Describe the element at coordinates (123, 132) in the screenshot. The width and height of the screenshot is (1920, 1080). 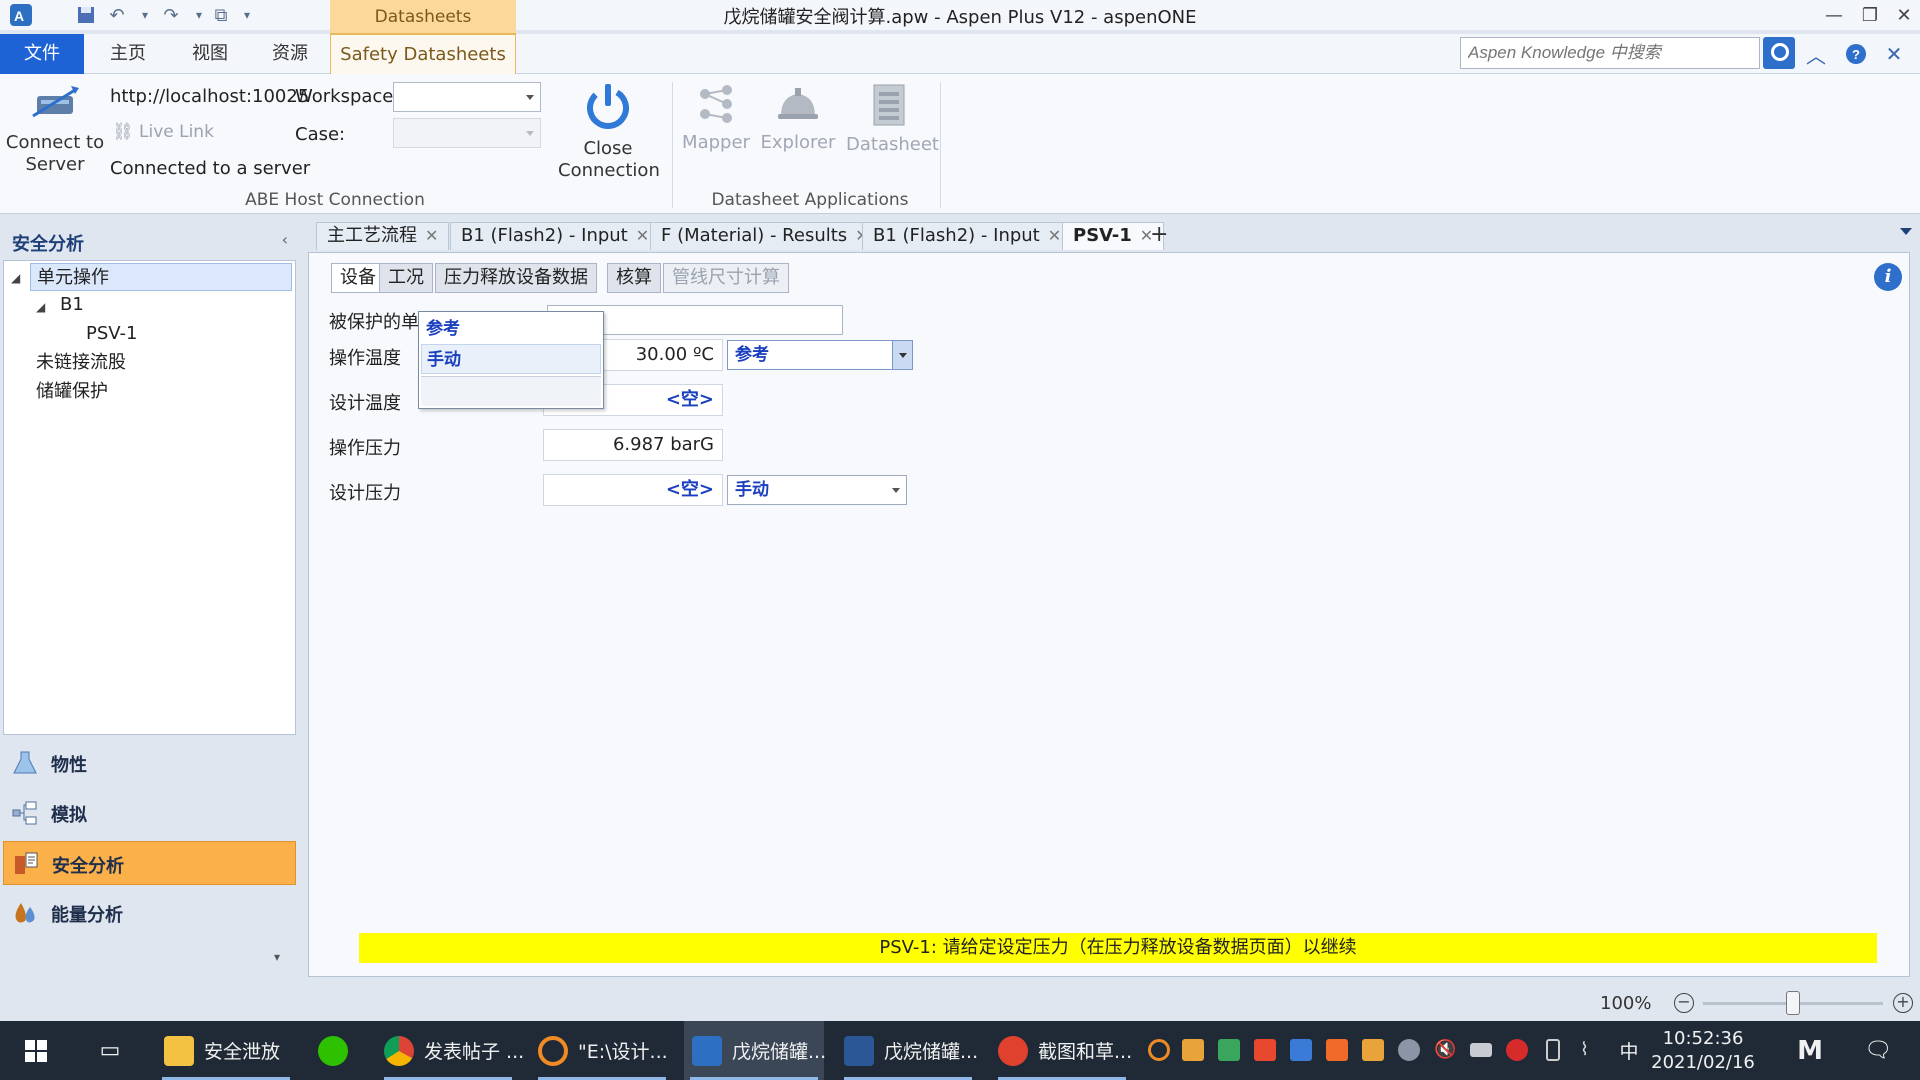
I see `link-icon: ⛓` at that location.